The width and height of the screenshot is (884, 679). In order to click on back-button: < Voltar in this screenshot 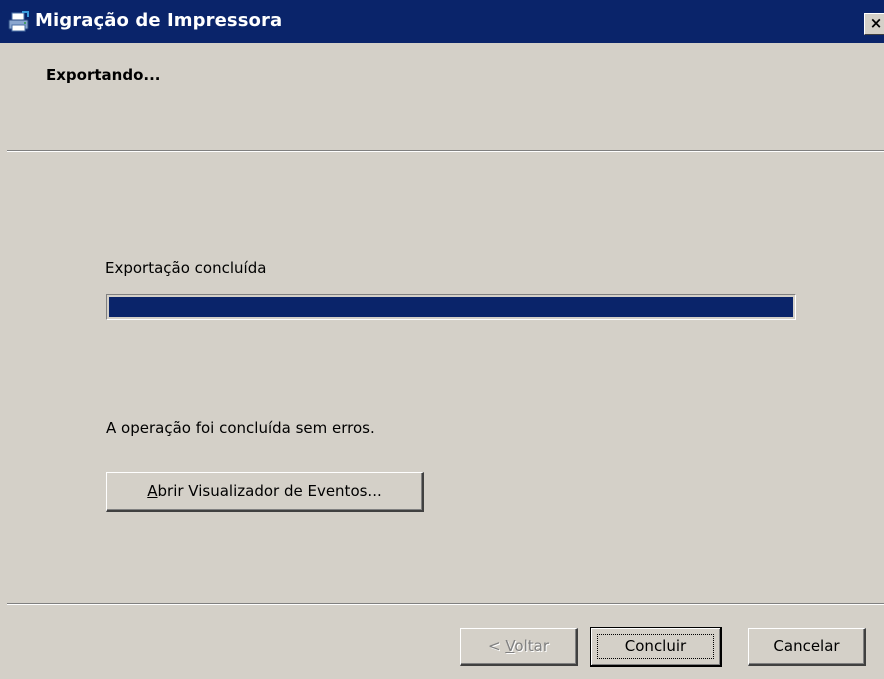, I will do `click(519, 647)`.